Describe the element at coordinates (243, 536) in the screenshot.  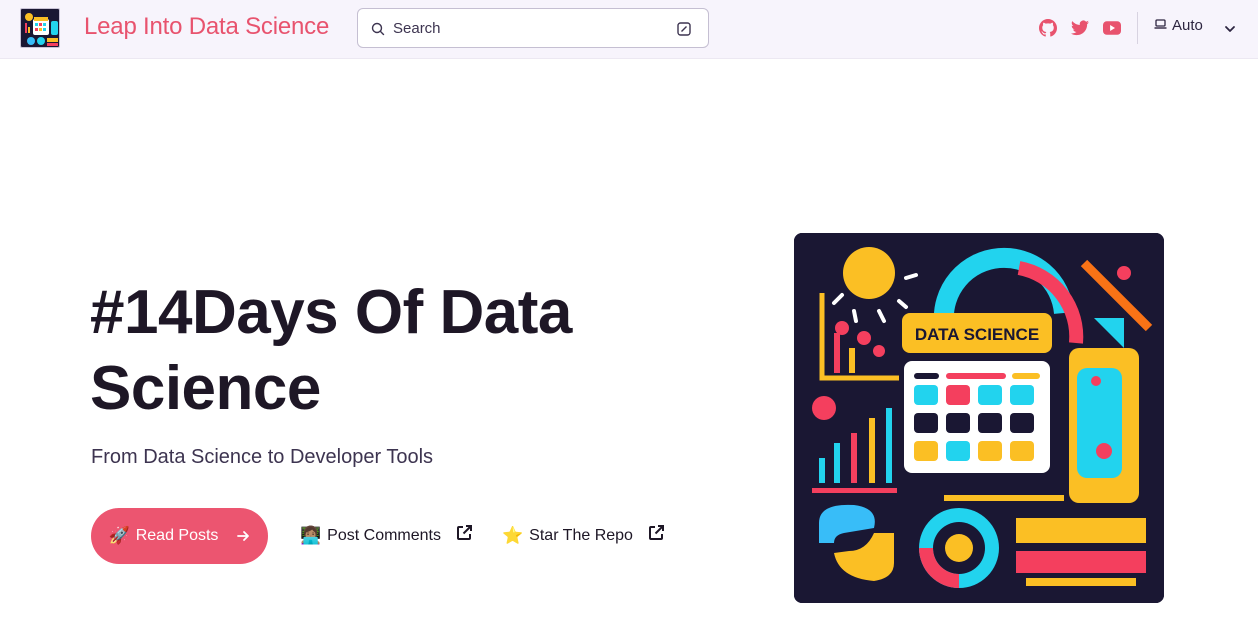
I see `arrow-right-icon` at that location.